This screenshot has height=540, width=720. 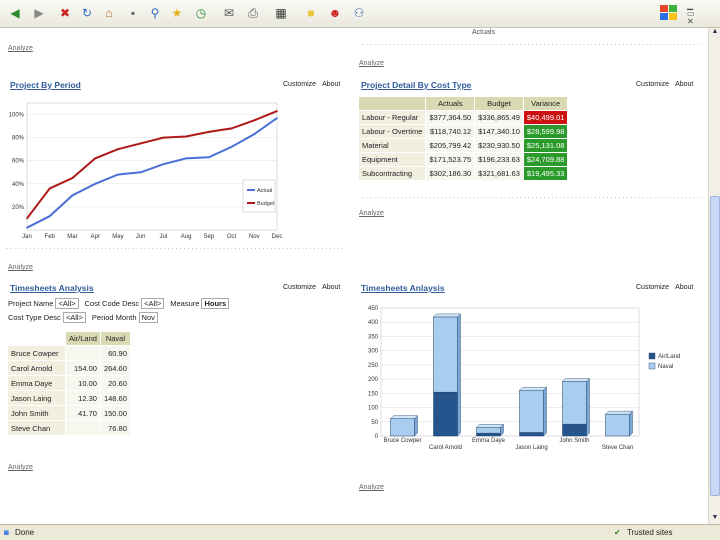 What do you see at coordinates (6, 532) in the screenshot?
I see `page-done-icon: ◙` at bounding box center [6, 532].